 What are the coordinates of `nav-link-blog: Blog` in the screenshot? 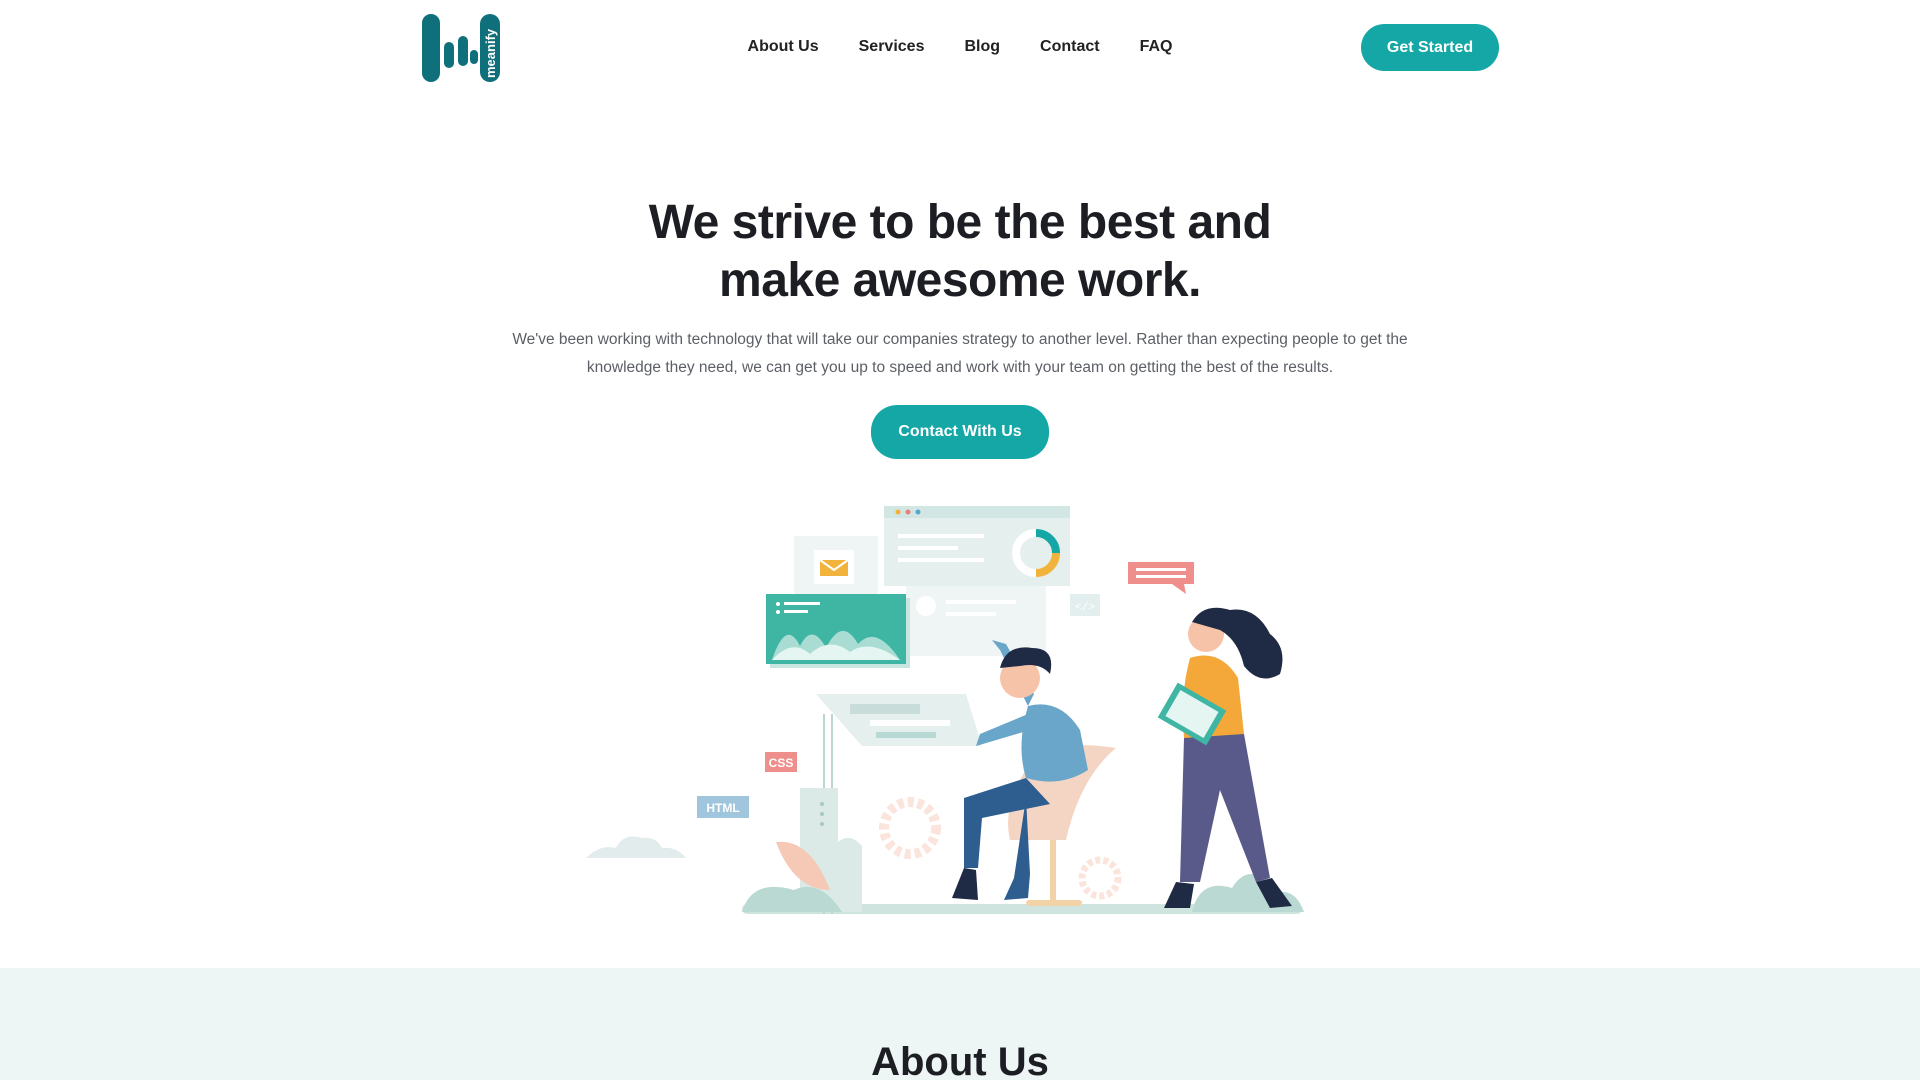 It's located at (982, 47).